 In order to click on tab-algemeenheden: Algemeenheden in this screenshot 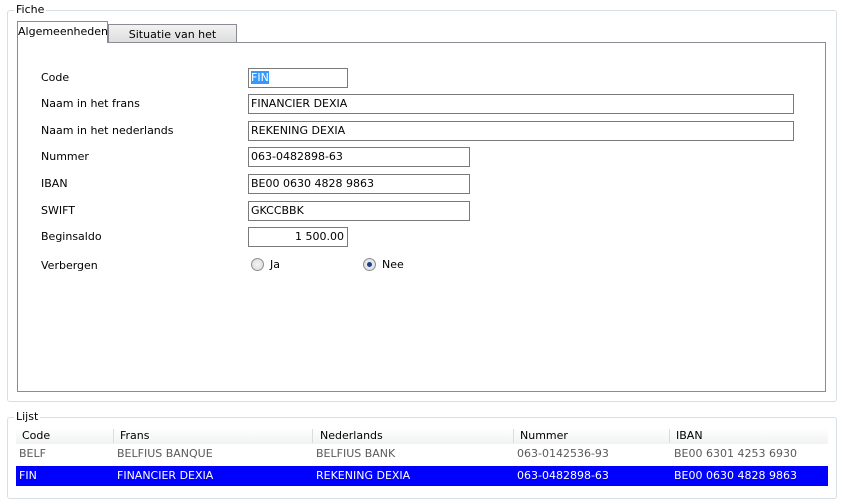, I will do `click(62, 32)`.